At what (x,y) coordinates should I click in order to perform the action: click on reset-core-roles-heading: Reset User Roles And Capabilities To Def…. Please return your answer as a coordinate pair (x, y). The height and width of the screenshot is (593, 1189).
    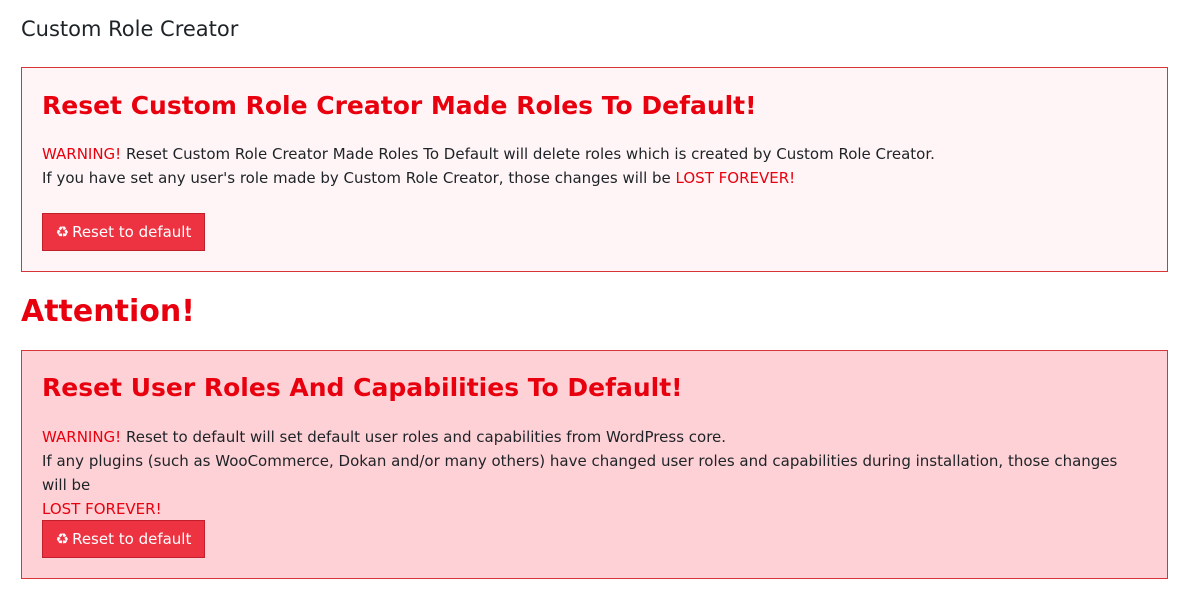
    Looking at the image, I should click on (362, 387).